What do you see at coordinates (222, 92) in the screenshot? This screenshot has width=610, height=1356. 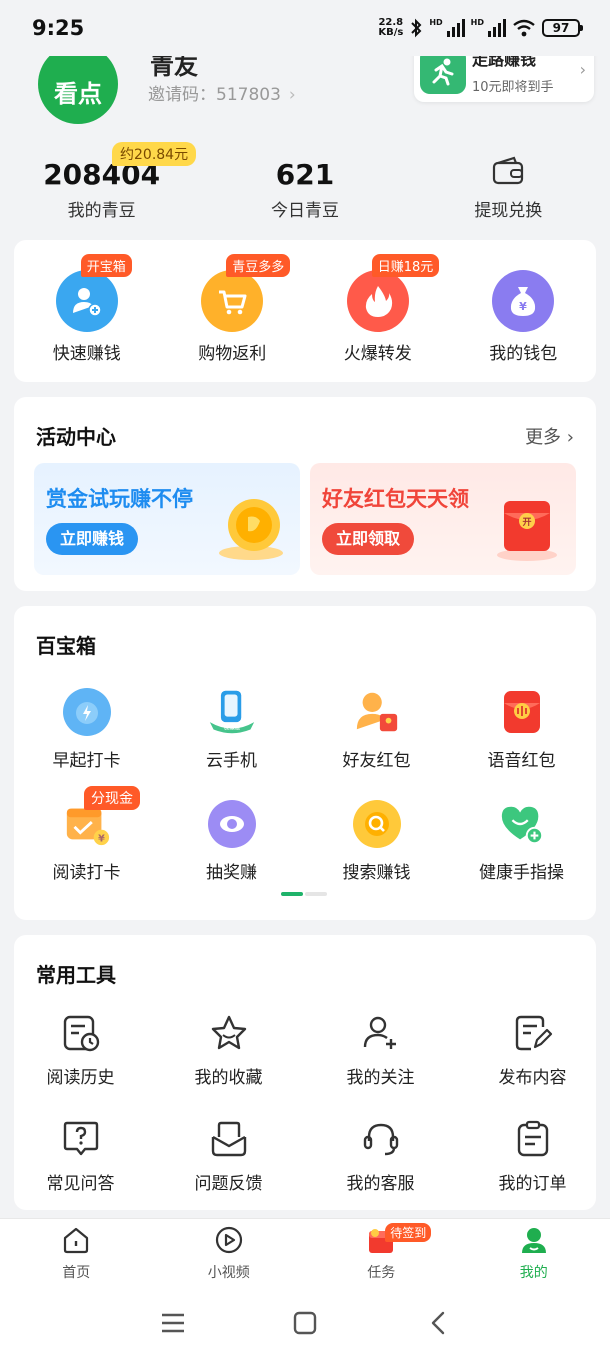 I see `invite-code: 邀请码：517803 ›` at bounding box center [222, 92].